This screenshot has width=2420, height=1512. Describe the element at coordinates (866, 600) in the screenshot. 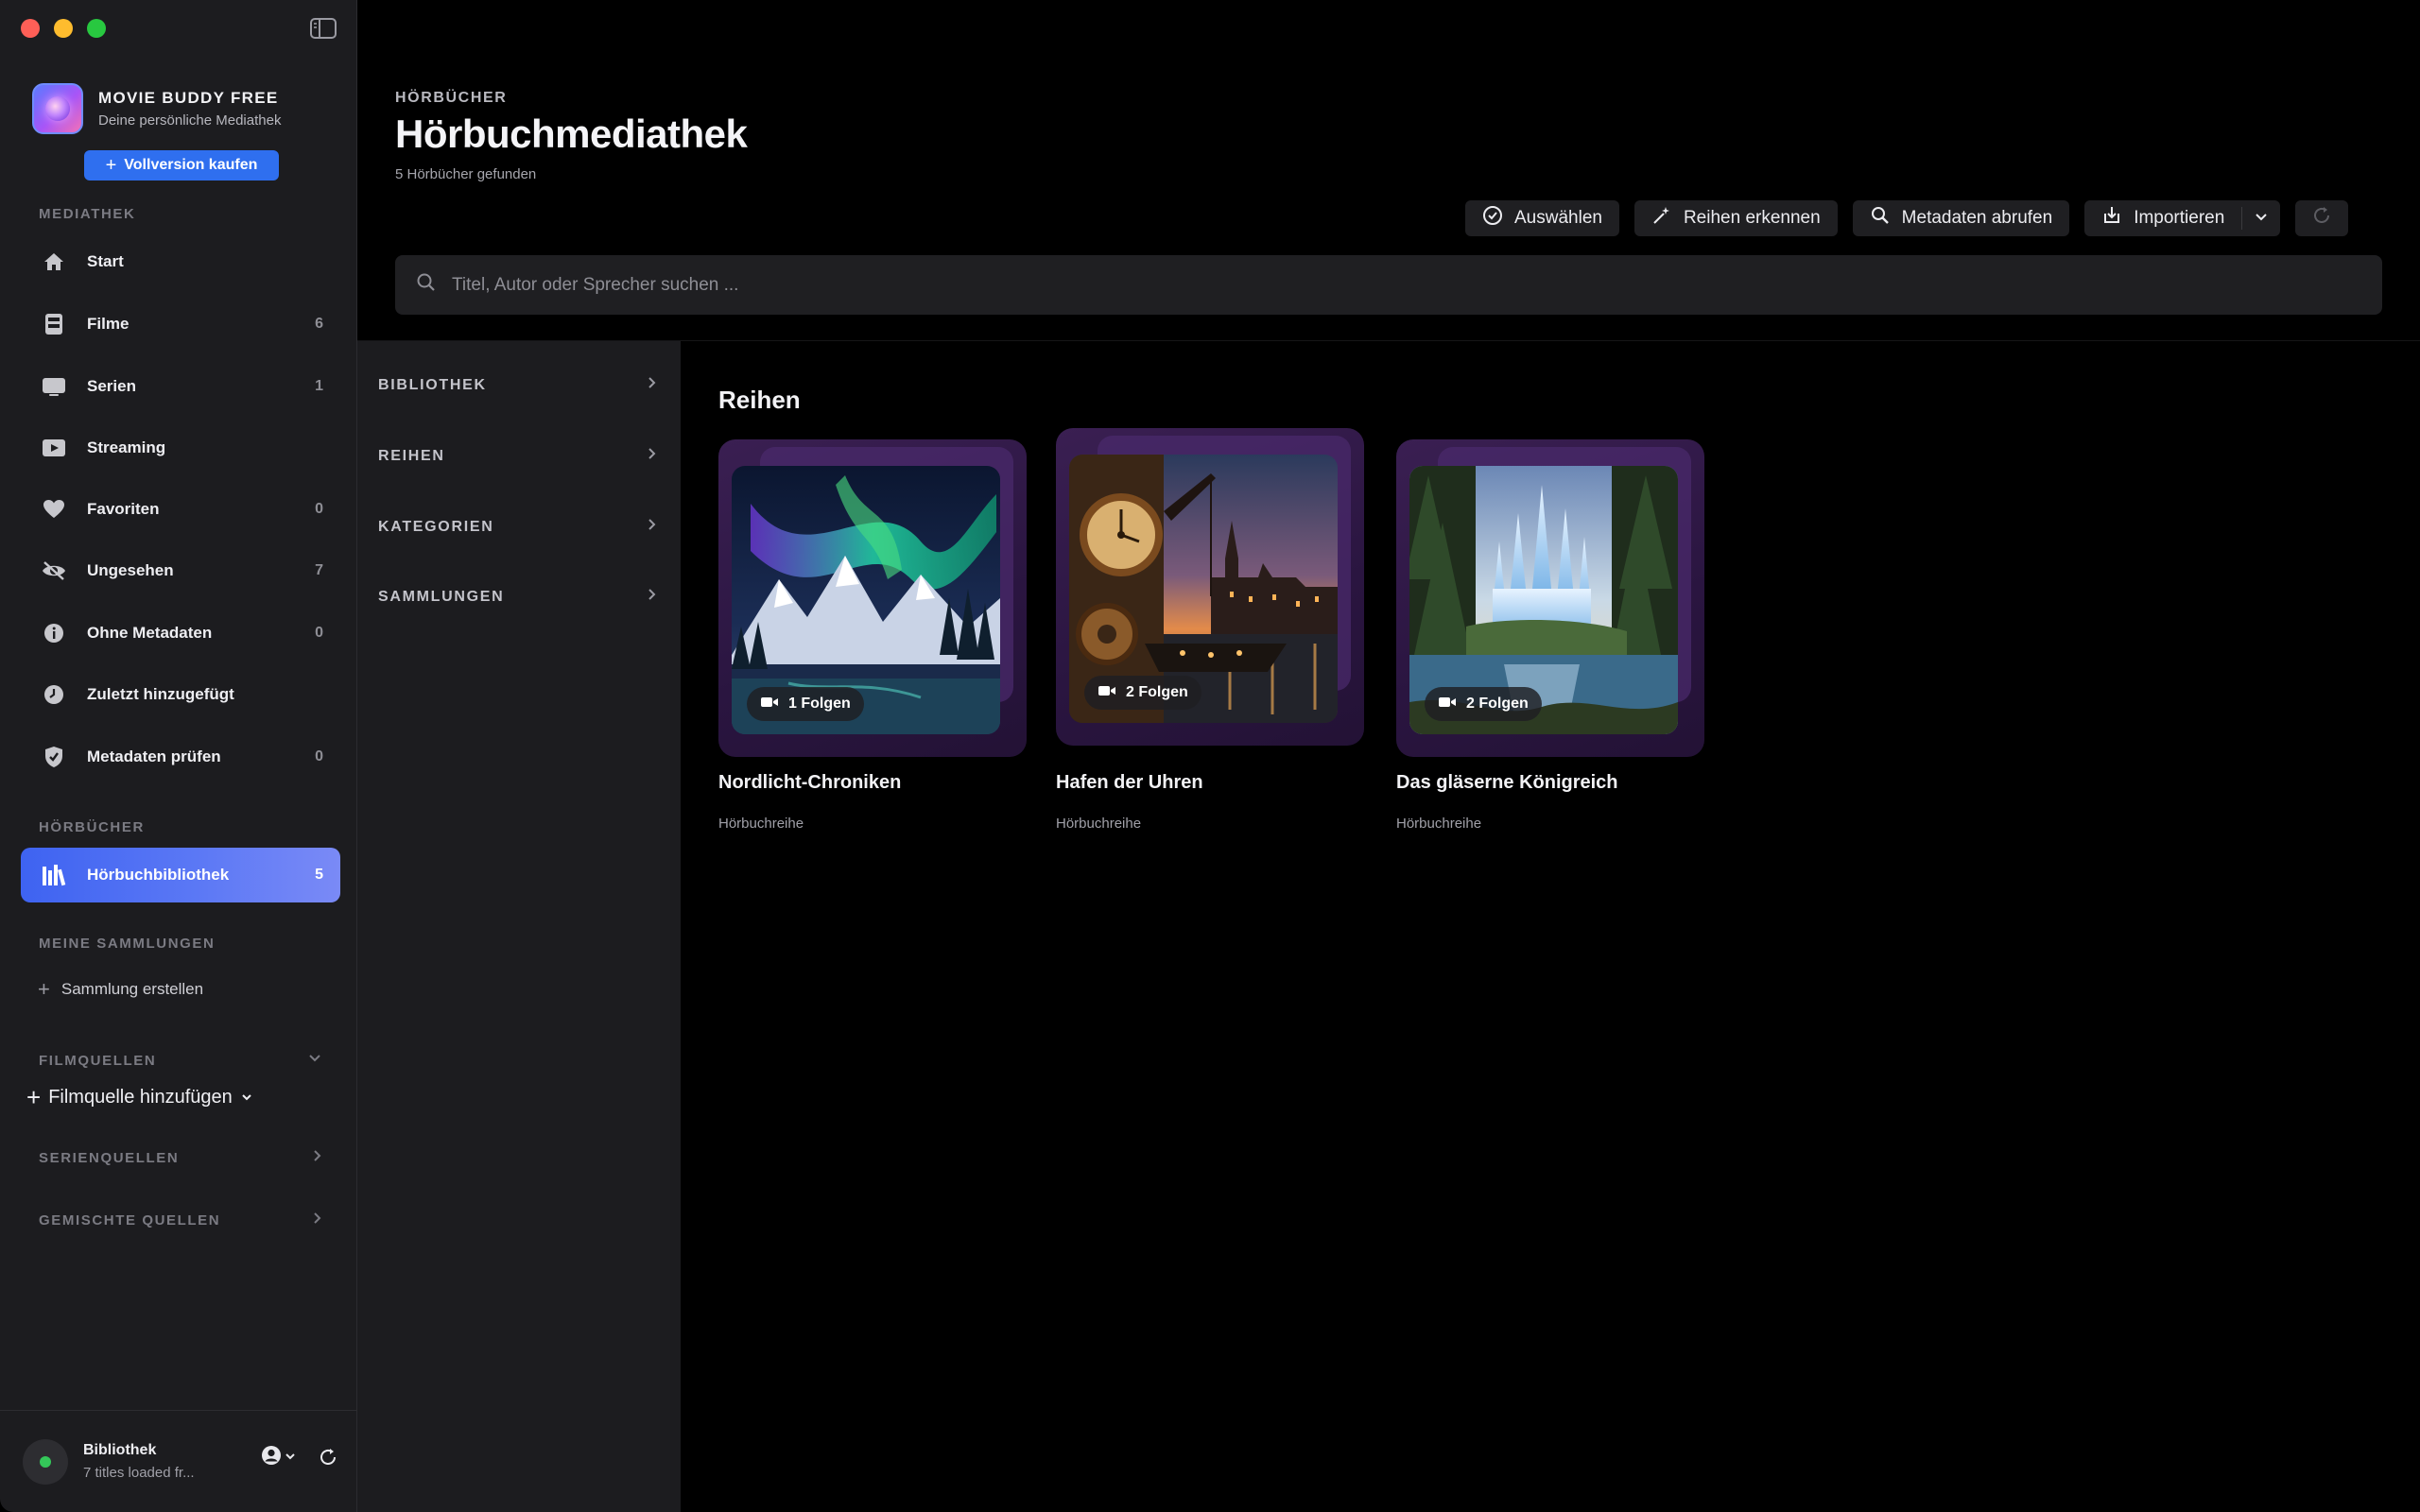

I see `cover-image-aurora: 1 Folgen` at that location.